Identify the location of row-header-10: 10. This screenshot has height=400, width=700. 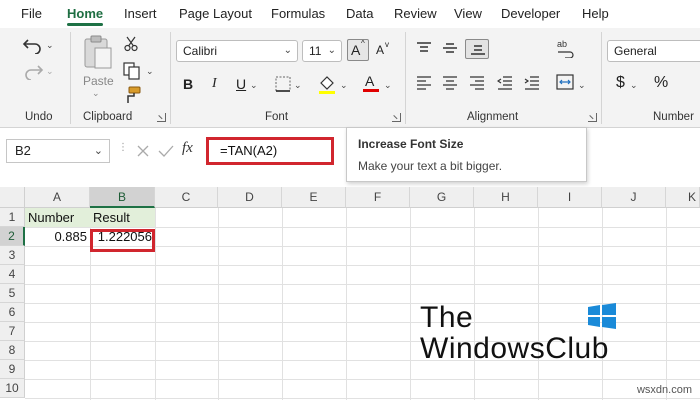
(12, 388).